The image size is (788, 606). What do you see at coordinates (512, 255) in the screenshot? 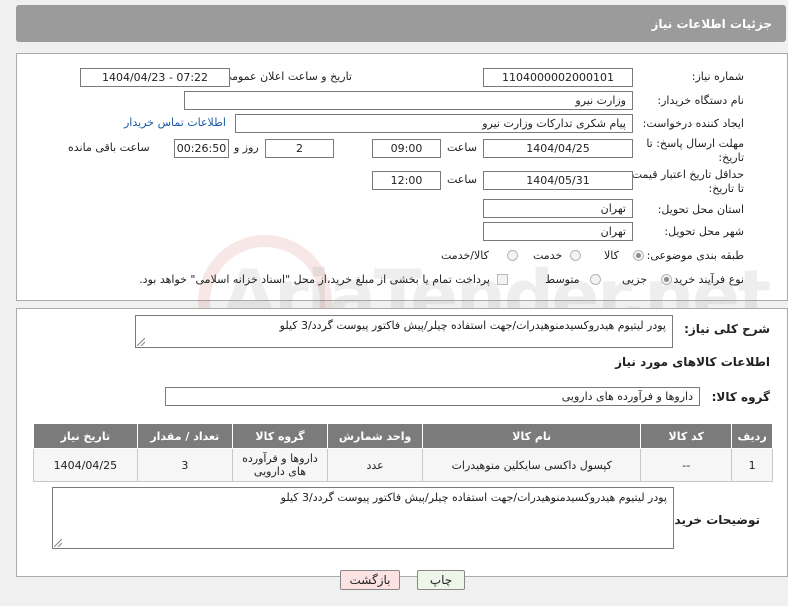
I see `category-radio-goods-service` at bounding box center [512, 255].